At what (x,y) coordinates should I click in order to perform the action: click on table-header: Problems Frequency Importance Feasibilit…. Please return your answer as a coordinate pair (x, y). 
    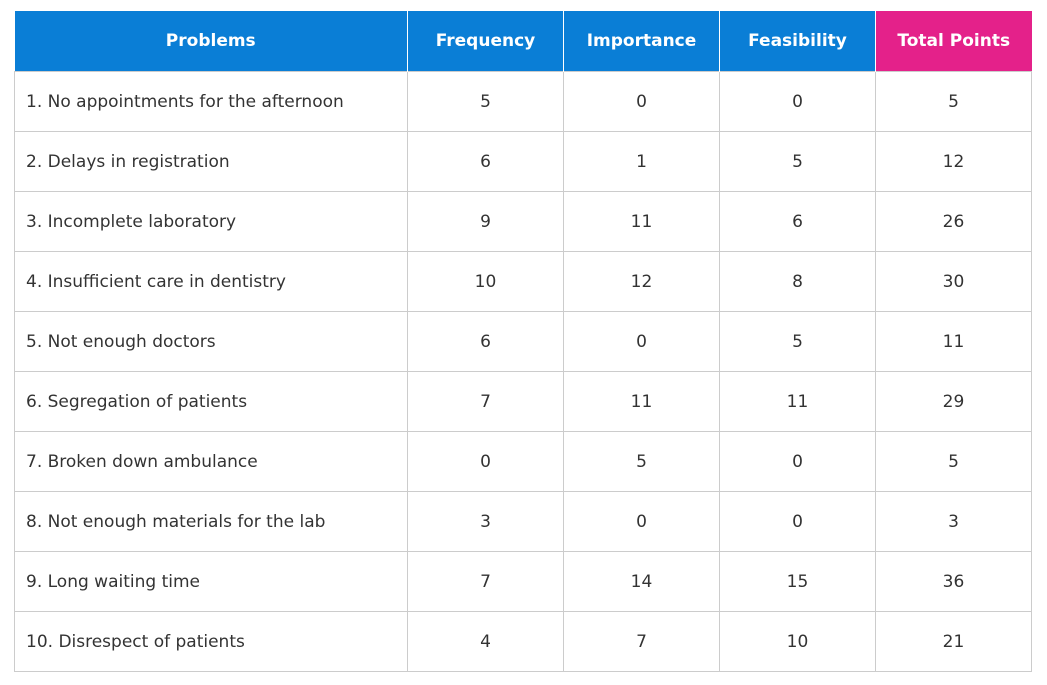
    Looking at the image, I should click on (523, 41).